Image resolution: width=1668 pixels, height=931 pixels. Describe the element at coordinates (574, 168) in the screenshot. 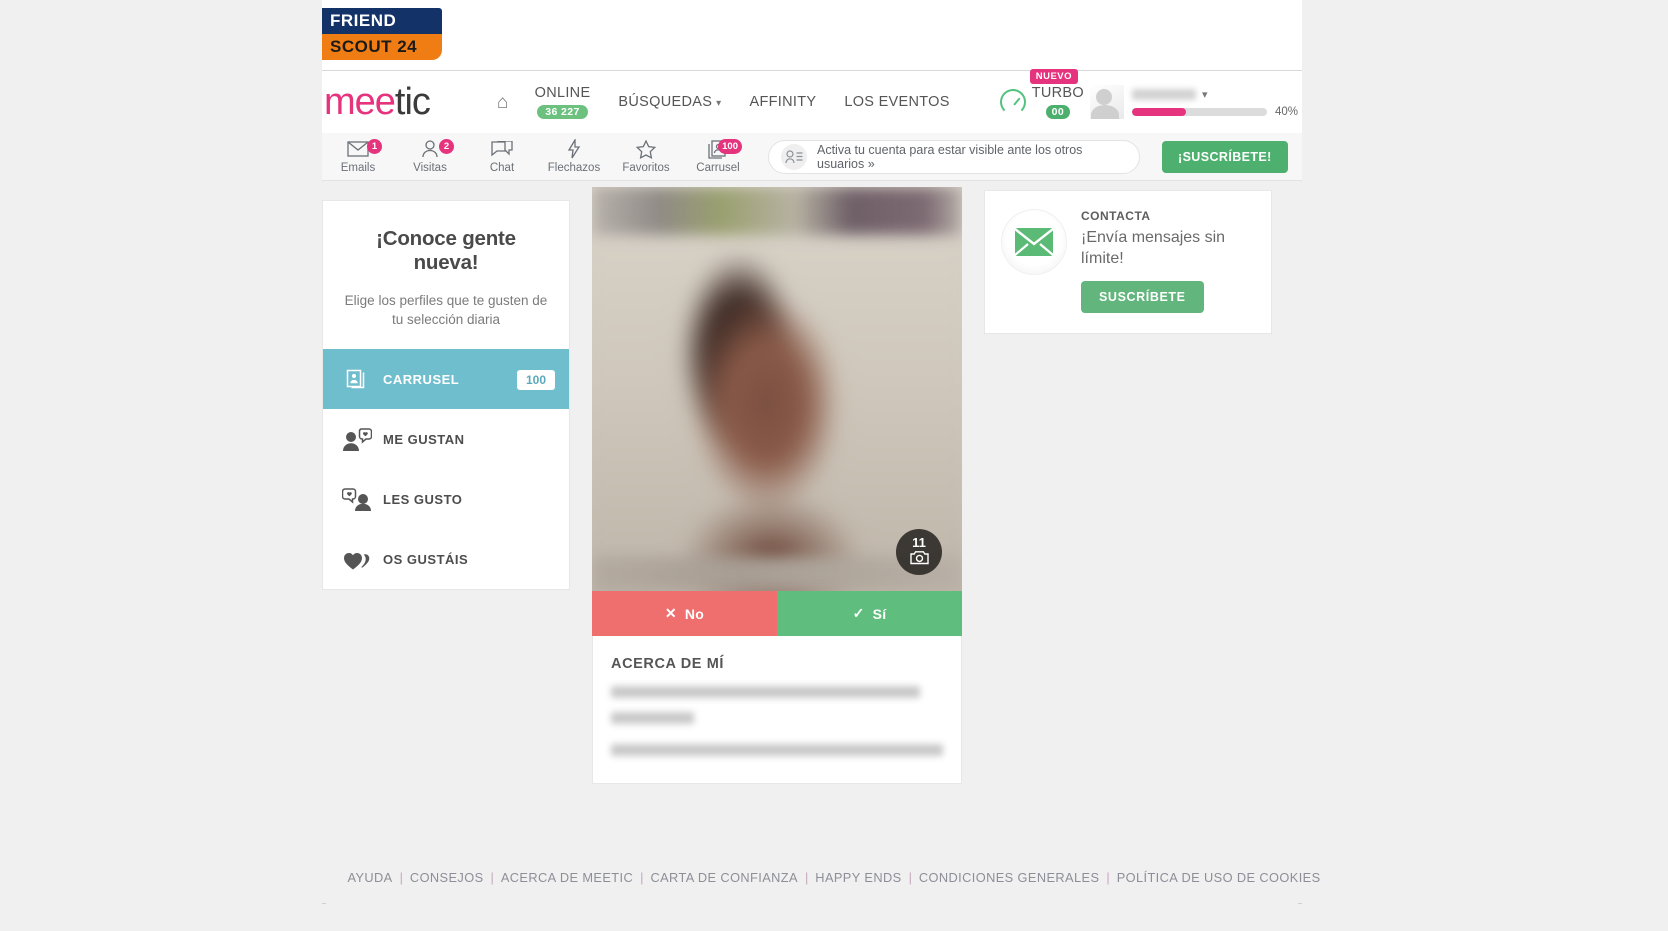

I see `toolbar-label-flechazos: Flechazos` at that location.